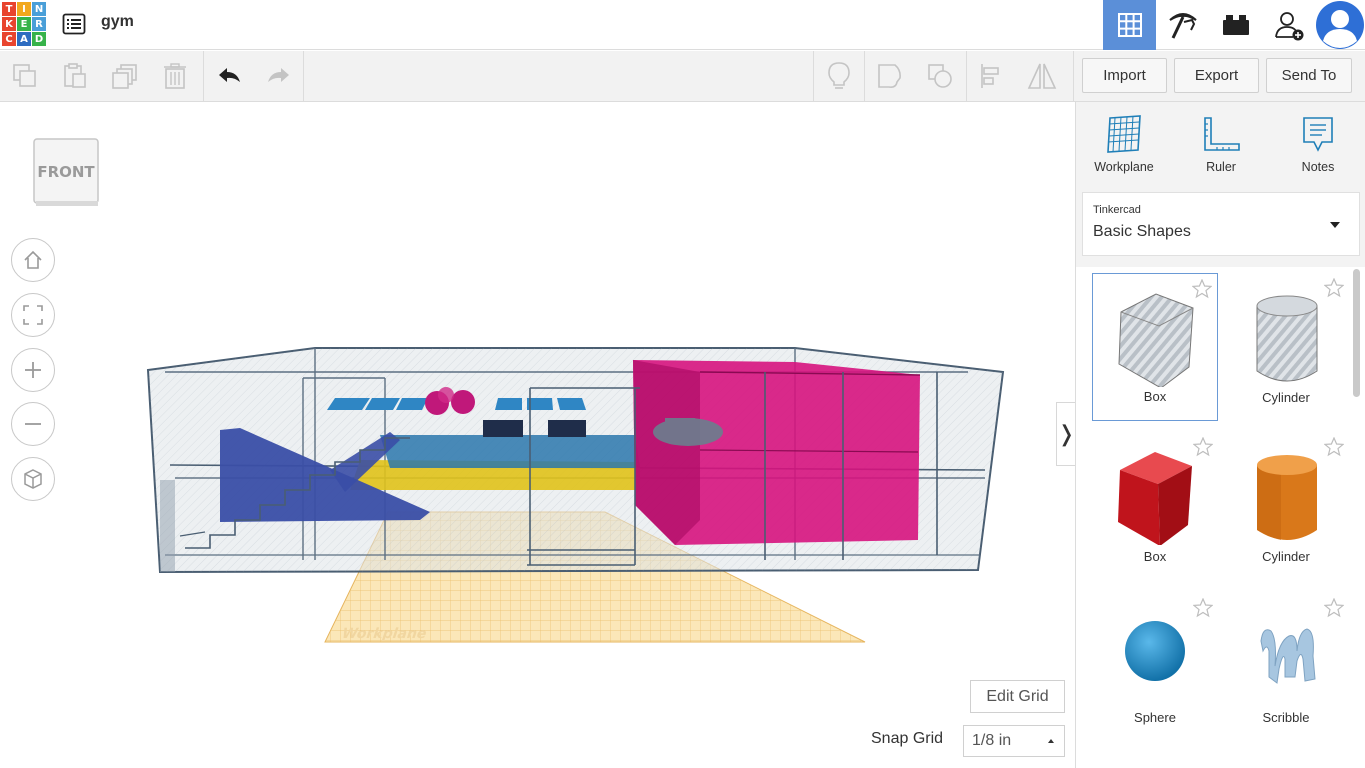 This screenshot has width=1365, height=768. I want to click on panel-collapse-button: ❭, so click(1066, 434).